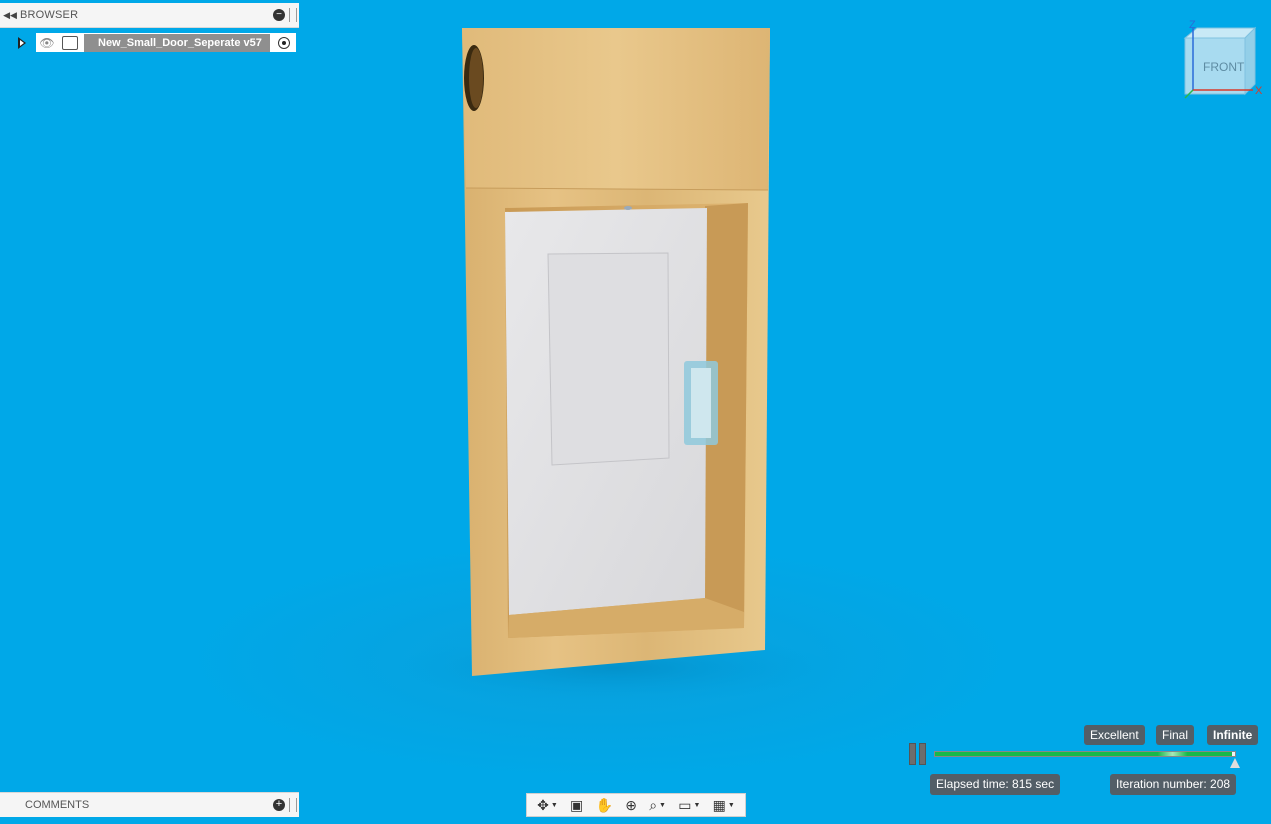 The height and width of the screenshot is (824, 1271). Describe the element at coordinates (177, 42) in the screenshot. I see `document-name: New_Small_Door_Seperate v57` at that location.